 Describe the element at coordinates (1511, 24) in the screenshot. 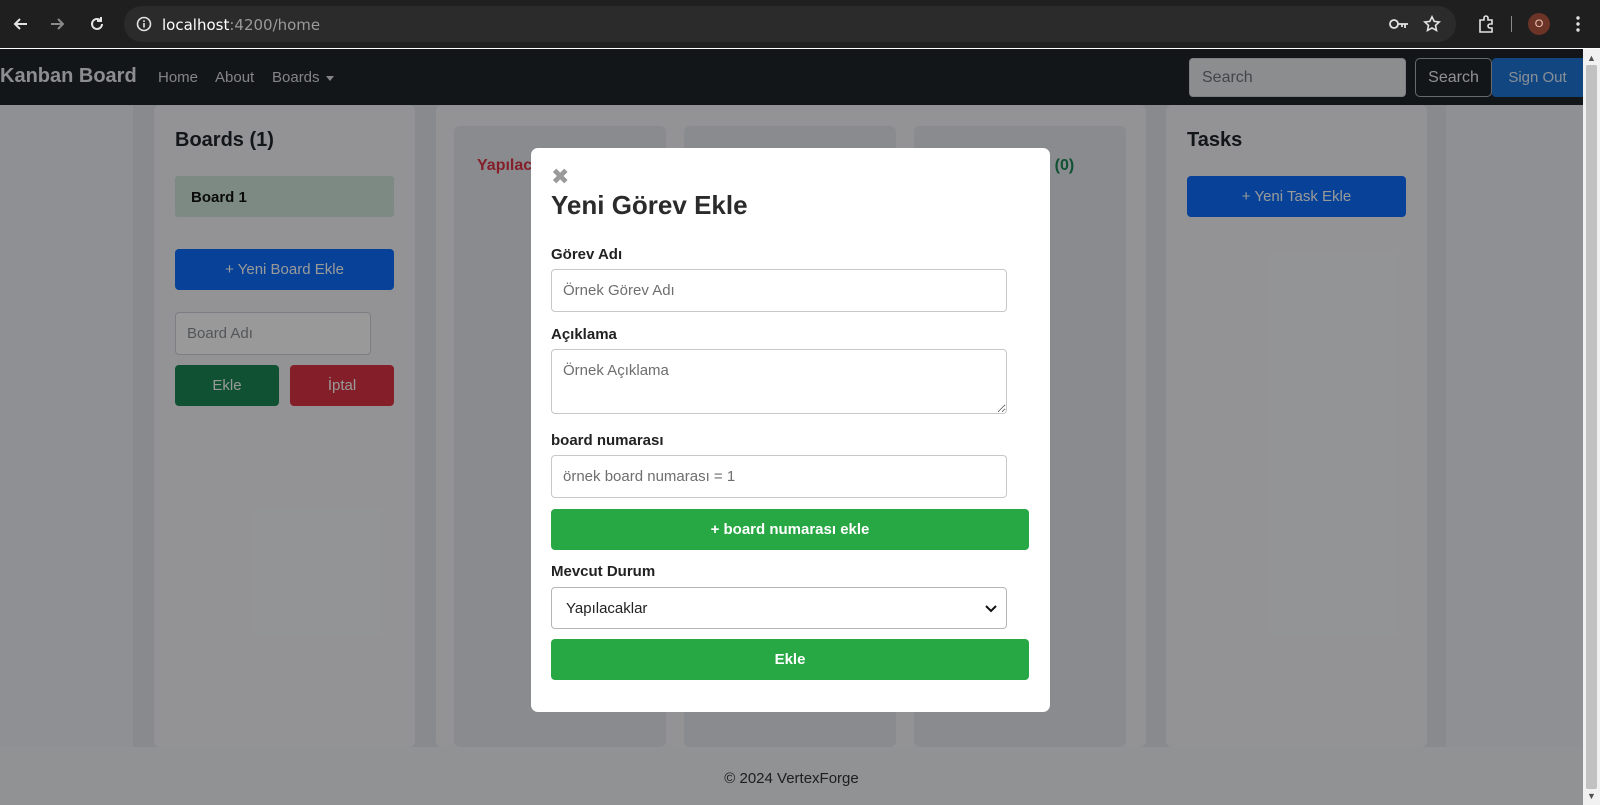

I see `toolbar-separator` at that location.